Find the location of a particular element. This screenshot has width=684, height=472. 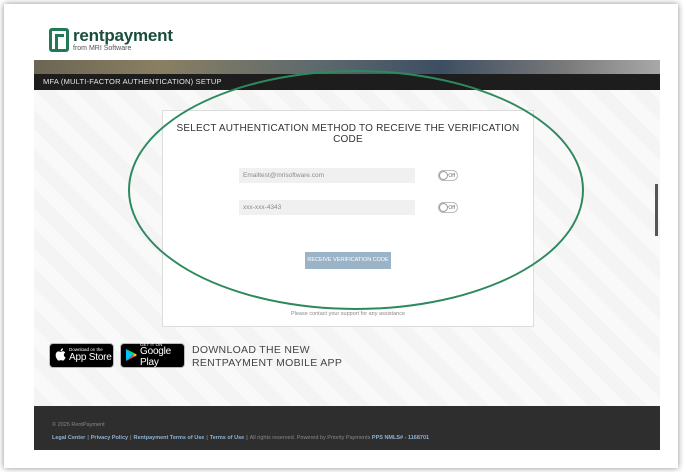

brand-logo: rentpayment from MRI Software is located at coordinates (111, 39).